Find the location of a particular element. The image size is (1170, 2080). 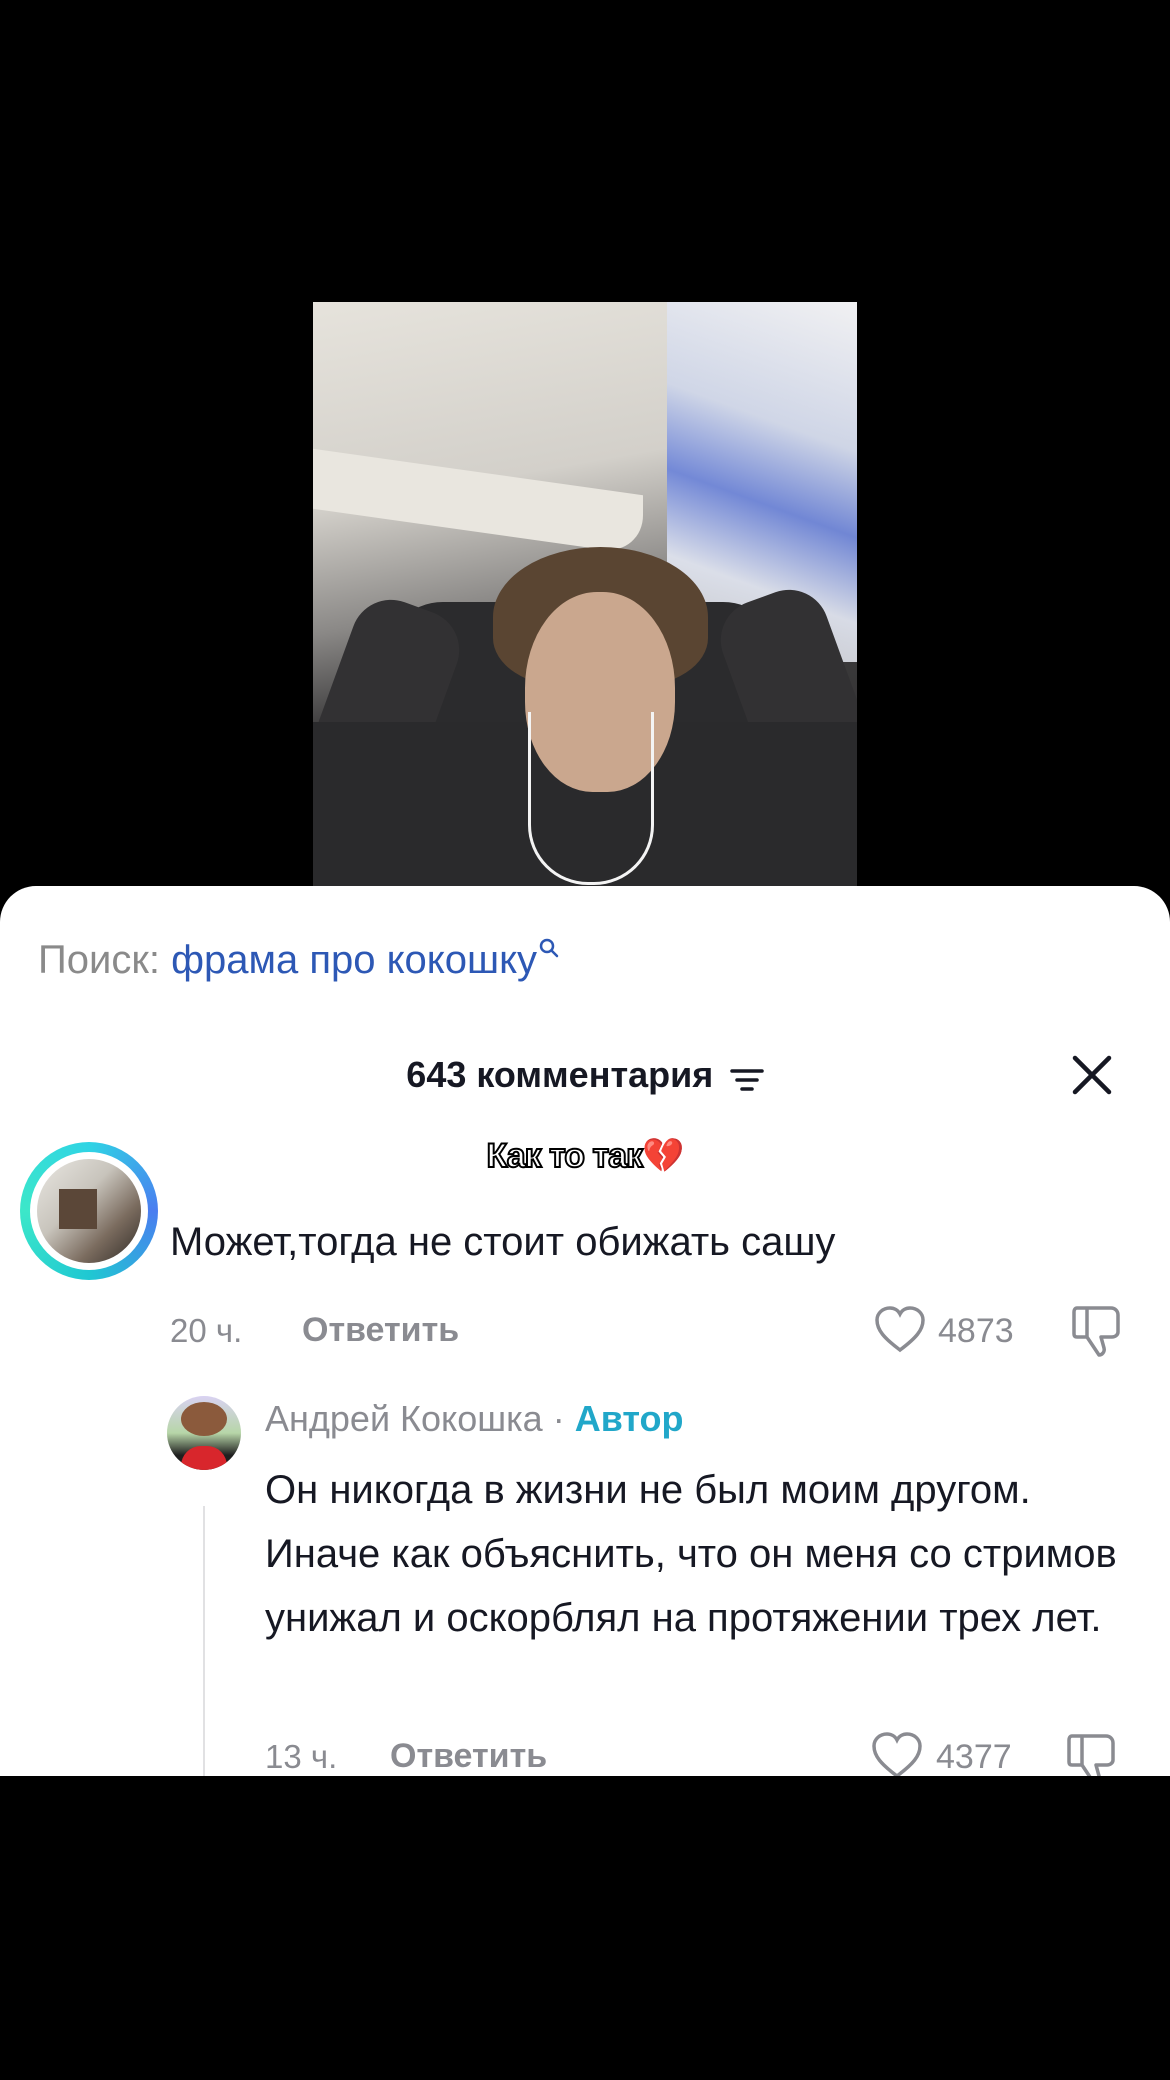

search-label: Поиск: is located at coordinates (99, 960).